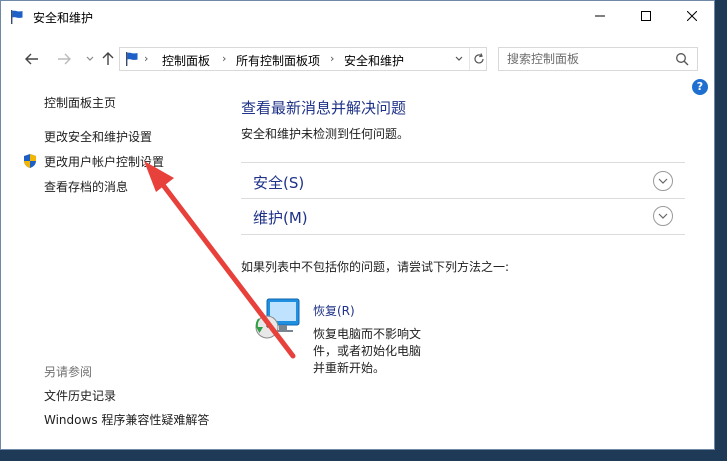  I want to click on minimize-icon, so click(600, 16).